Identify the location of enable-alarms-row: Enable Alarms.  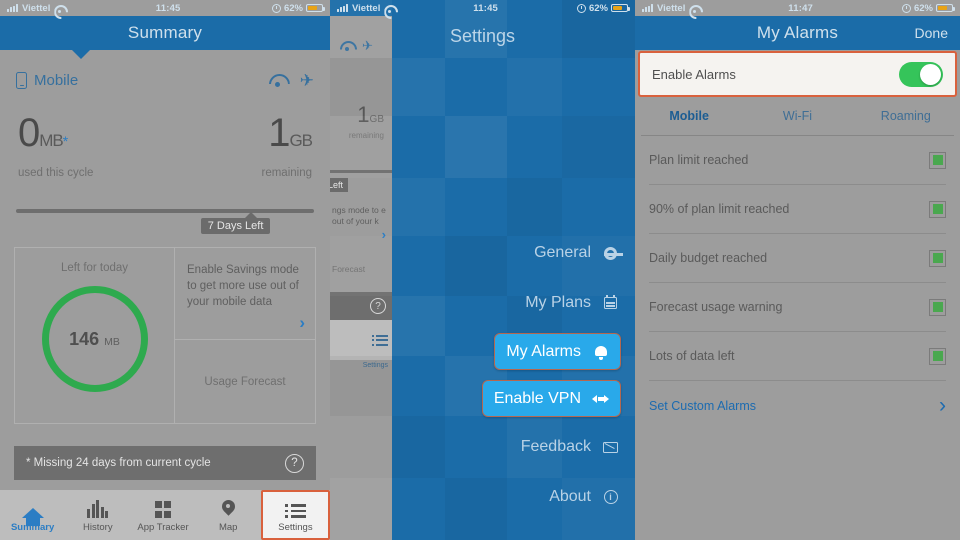
(797, 74).